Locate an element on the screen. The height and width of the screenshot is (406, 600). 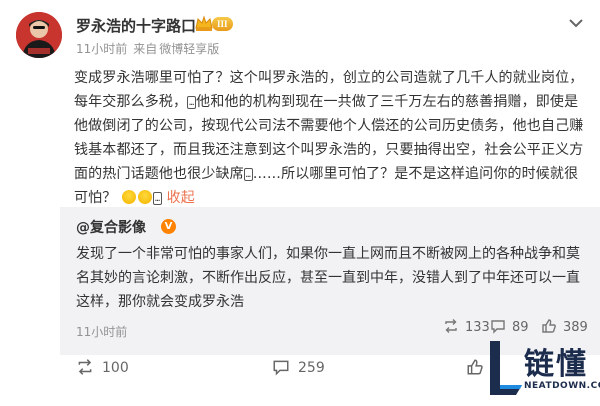
watermark-text: 链懂 is located at coordinates (556, 364).